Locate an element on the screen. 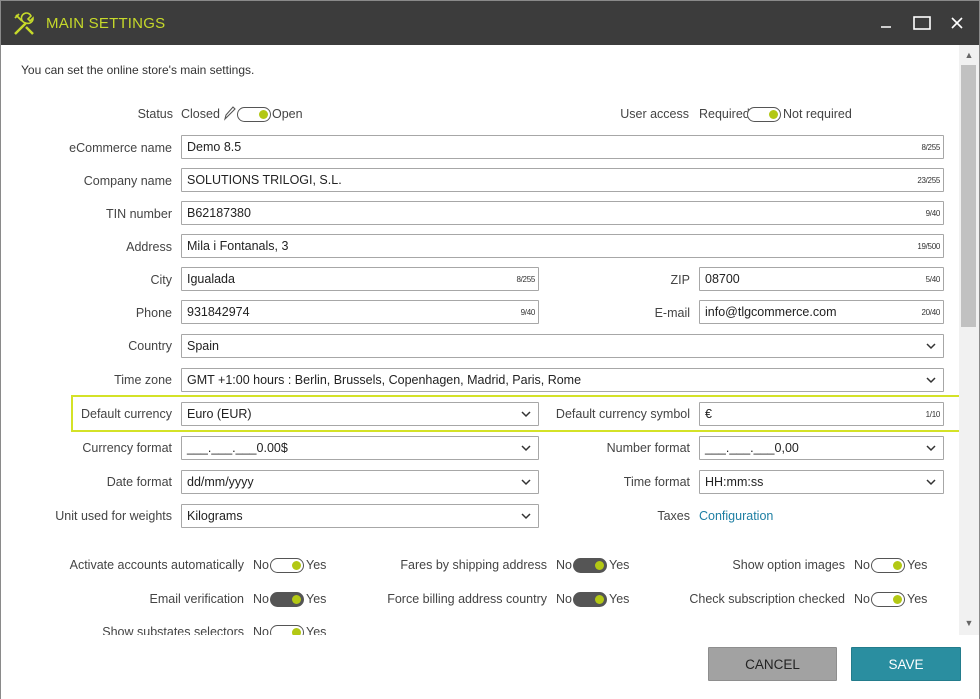 This screenshot has height=699, width=980. time-zone-label: Time zone is located at coordinates (143, 380).